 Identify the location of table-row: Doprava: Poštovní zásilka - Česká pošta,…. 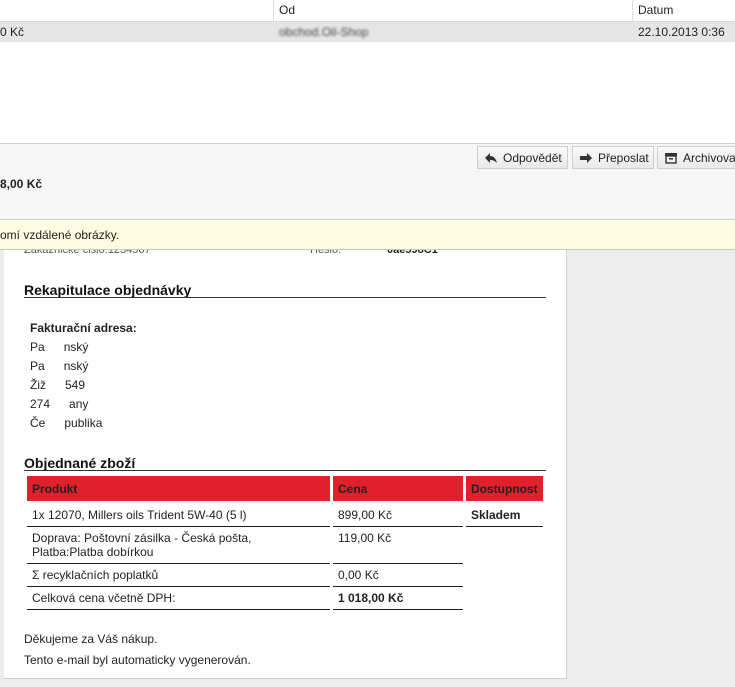
(285, 545).